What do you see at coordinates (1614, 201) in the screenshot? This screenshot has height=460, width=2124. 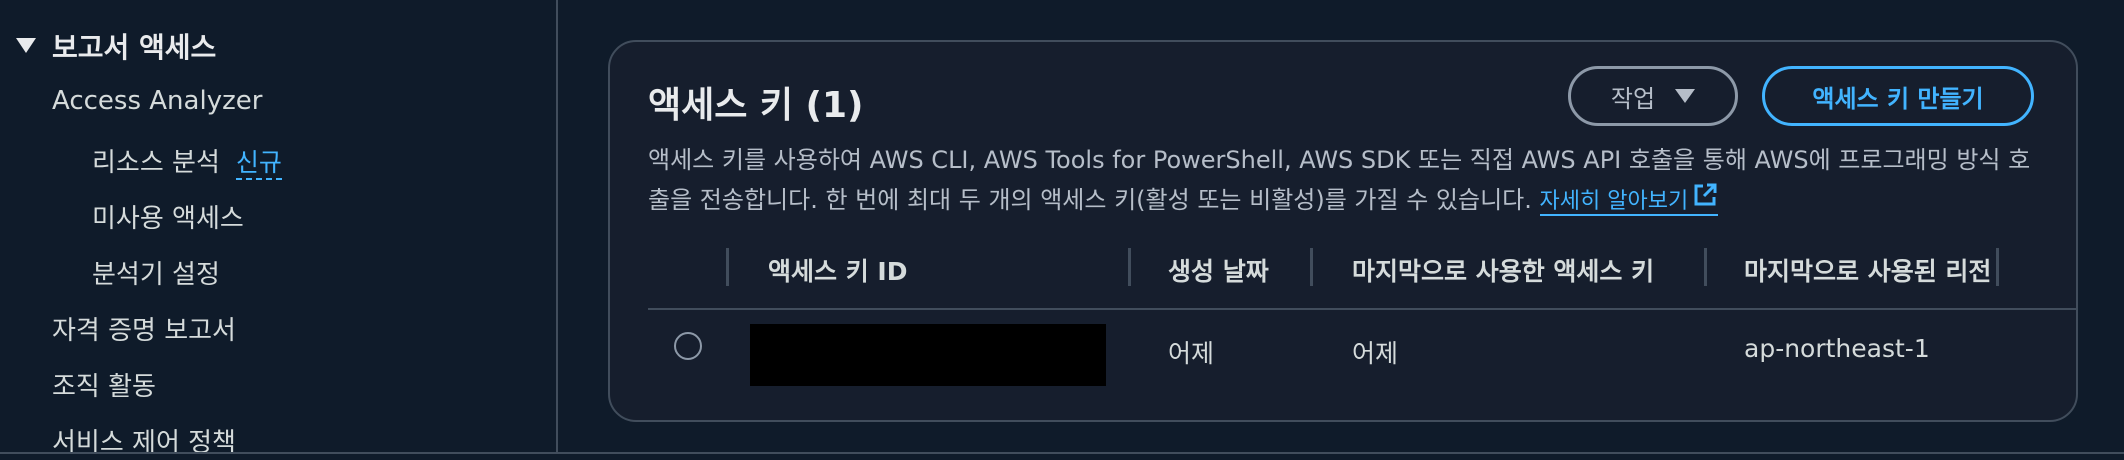 I see `learn-more-label: 자세히 알아보기` at bounding box center [1614, 201].